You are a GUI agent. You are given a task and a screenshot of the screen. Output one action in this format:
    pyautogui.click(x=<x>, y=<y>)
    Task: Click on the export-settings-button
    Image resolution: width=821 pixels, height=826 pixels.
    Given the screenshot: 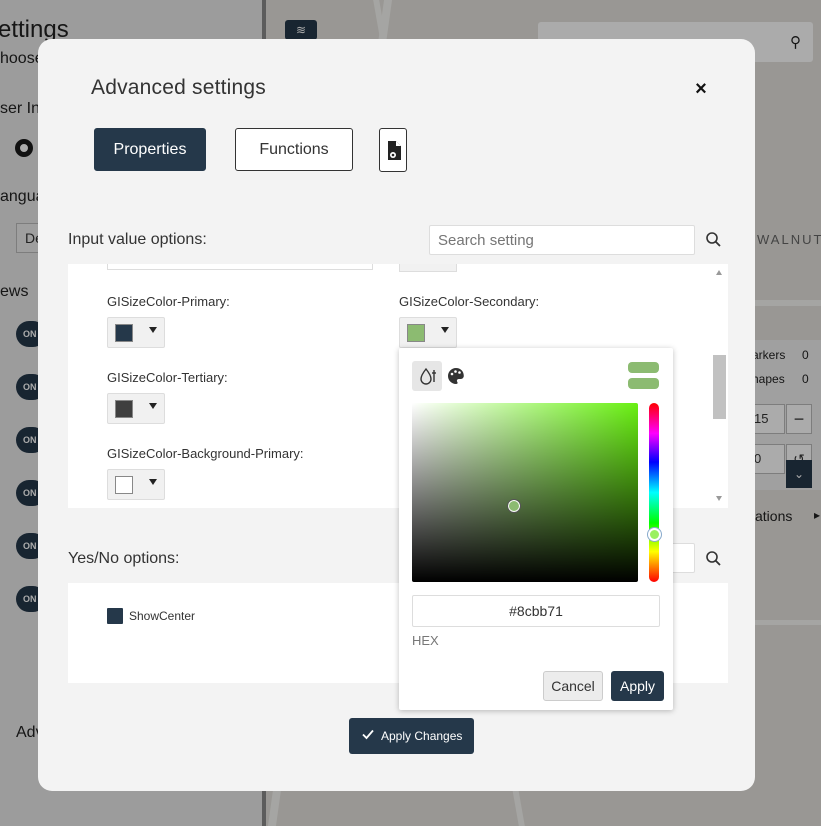 What is the action you would take?
    pyautogui.click(x=393, y=150)
    